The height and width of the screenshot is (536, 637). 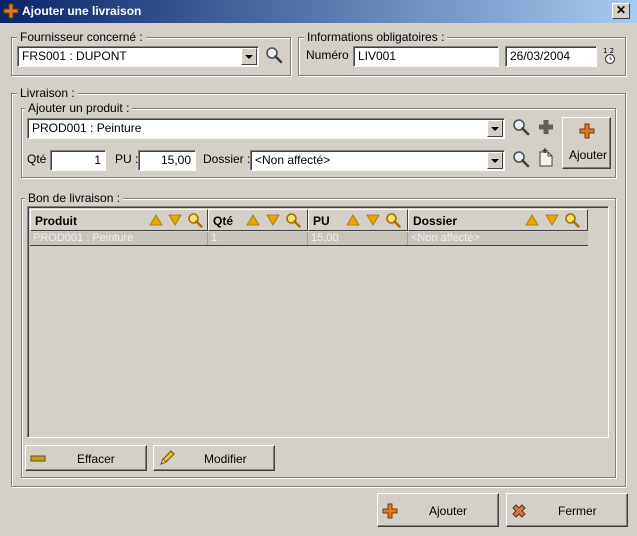 I want to click on column-header-label: Dossier, so click(x=435, y=221).